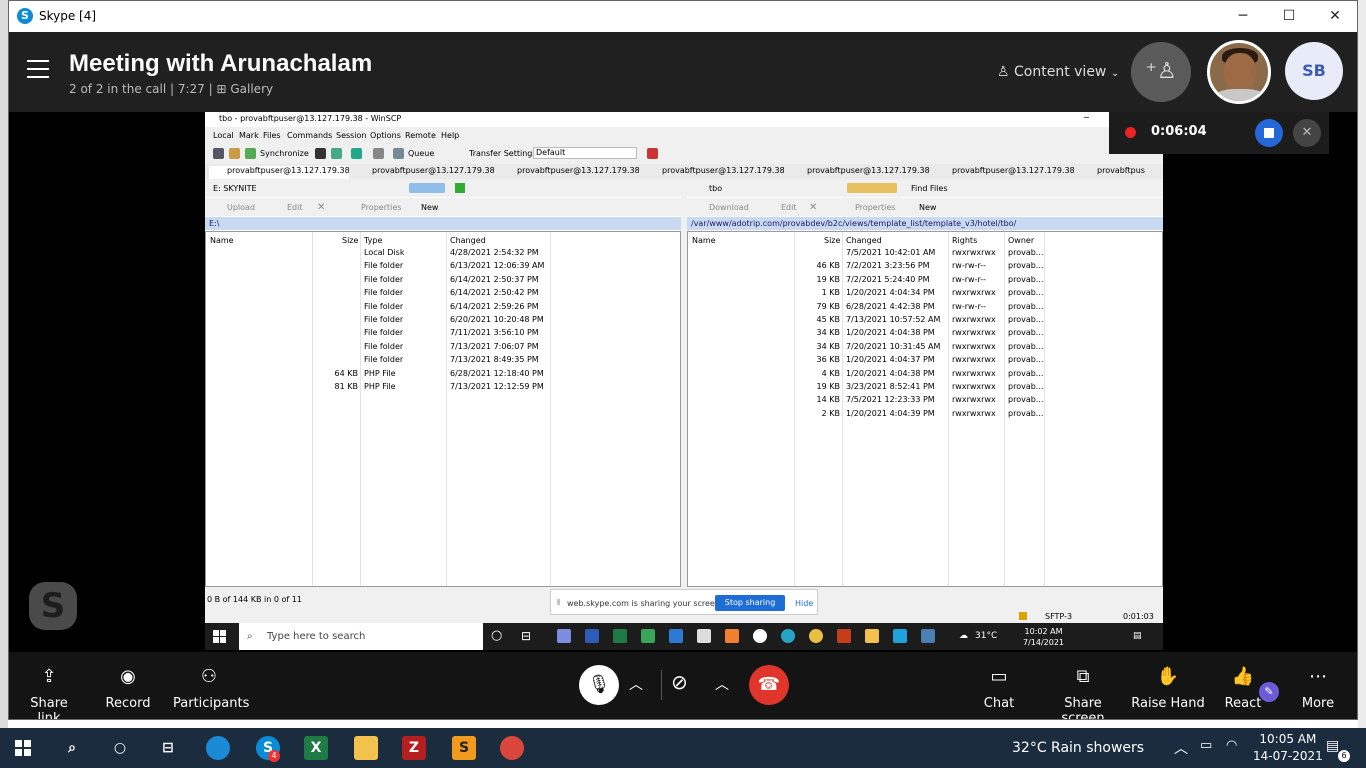 This screenshot has width=1366, height=768. What do you see at coordinates (1335, 16) in the screenshot?
I see `close-button: ✕` at bounding box center [1335, 16].